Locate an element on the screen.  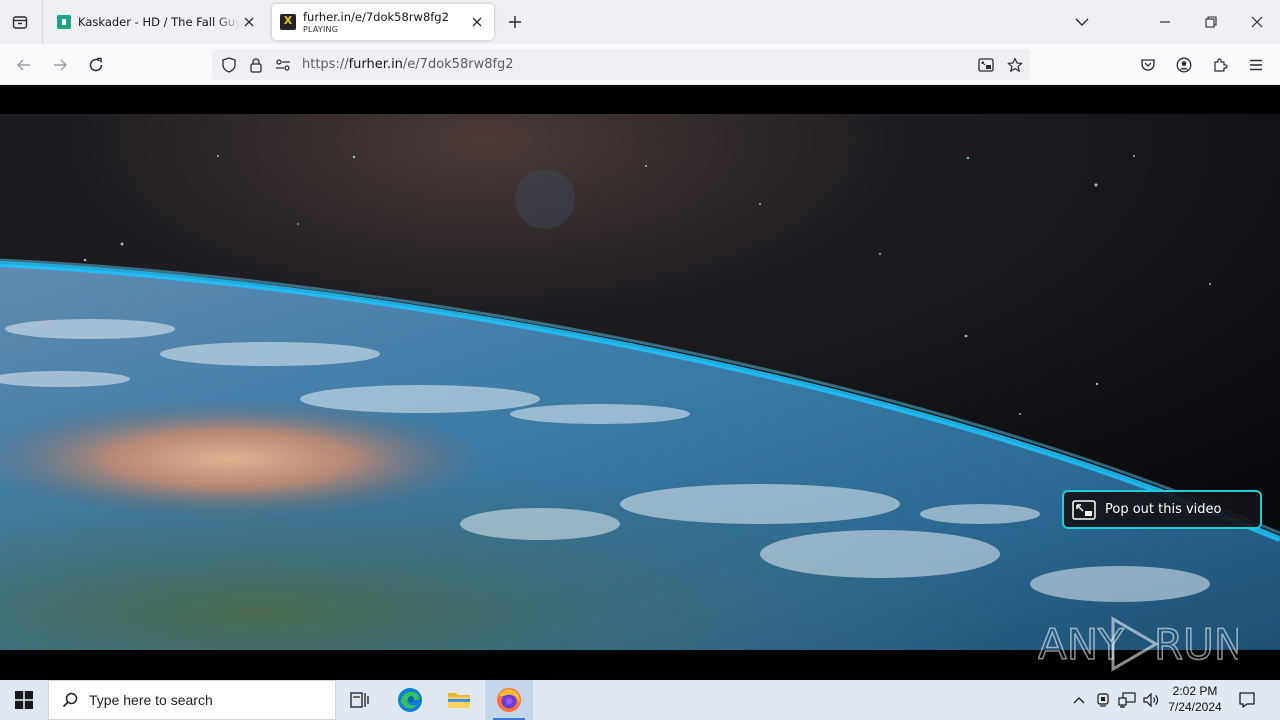
minimize-button is located at coordinates (1165, 22).